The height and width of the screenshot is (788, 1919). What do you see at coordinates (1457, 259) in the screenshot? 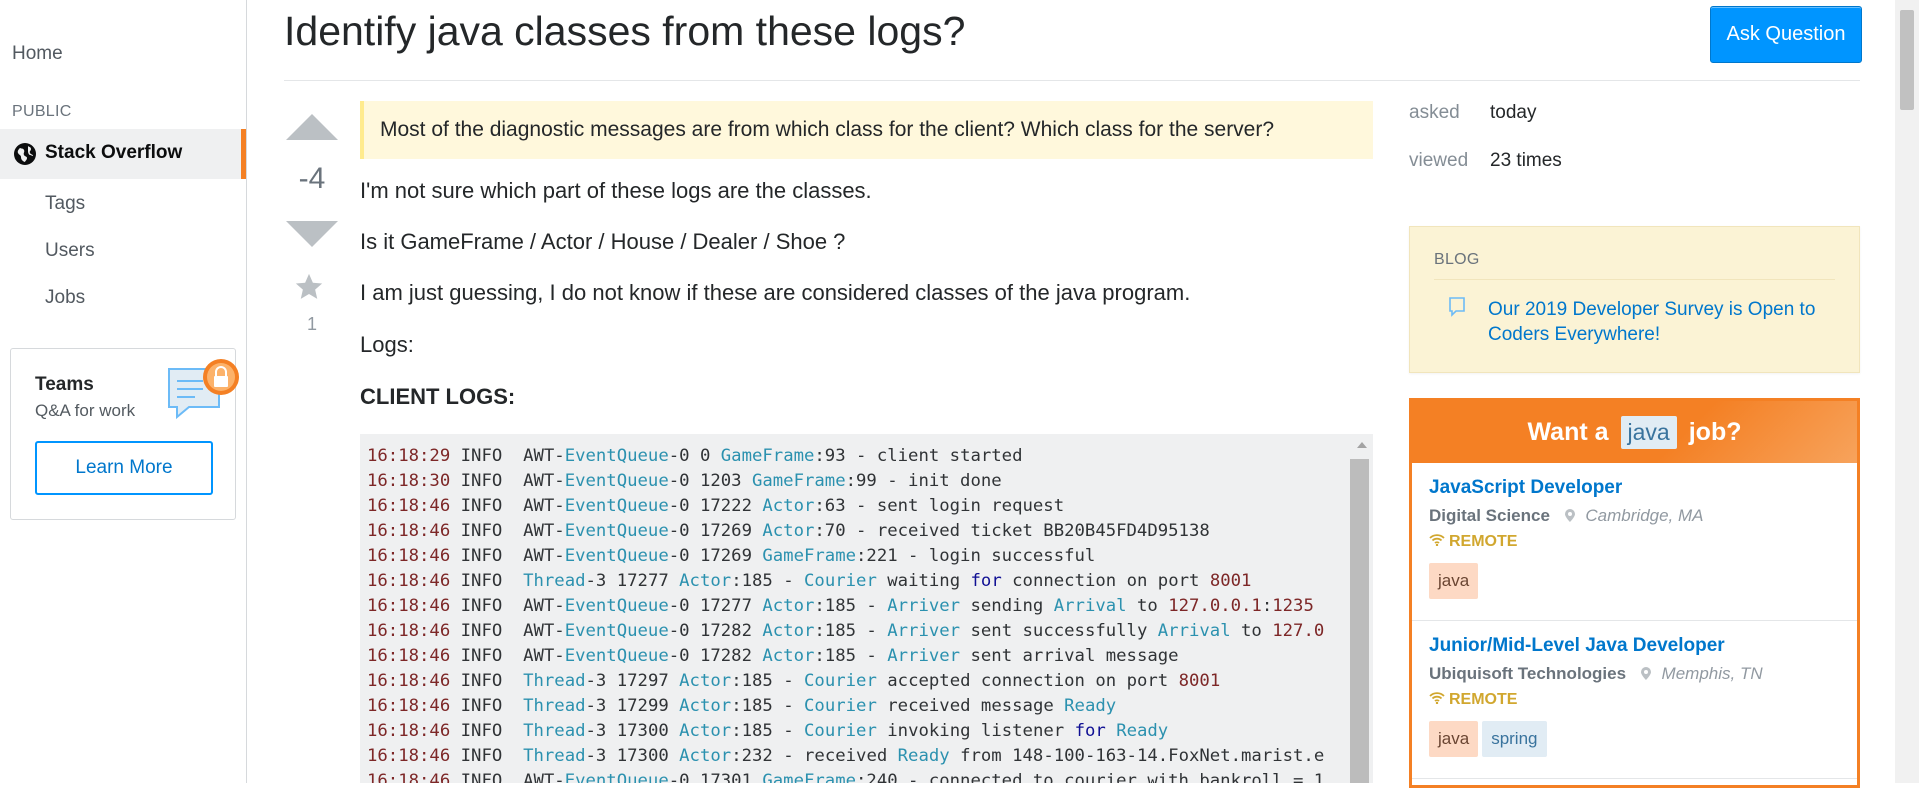
I see `blog-heading: BLOG` at bounding box center [1457, 259].